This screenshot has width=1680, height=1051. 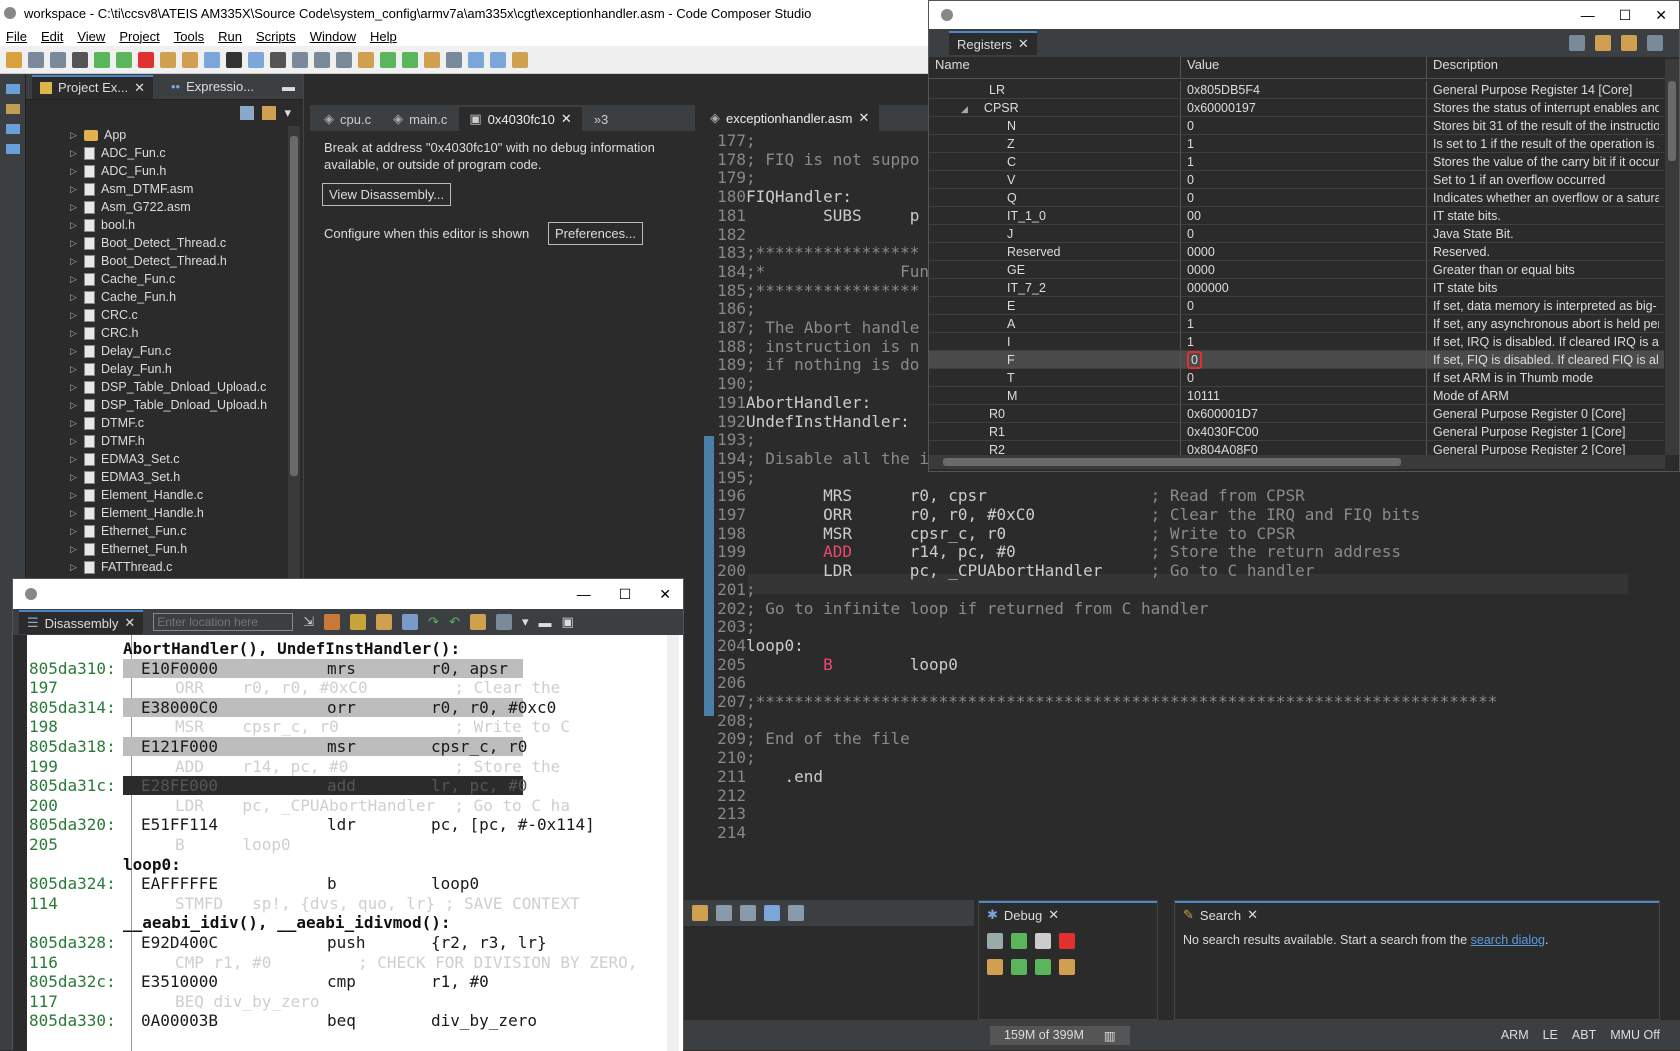 What do you see at coordinates (156, 477) in the screenshot?
I see `tree-item: ▷ EDMA3_Set.h` at bounding box center [156, 477].